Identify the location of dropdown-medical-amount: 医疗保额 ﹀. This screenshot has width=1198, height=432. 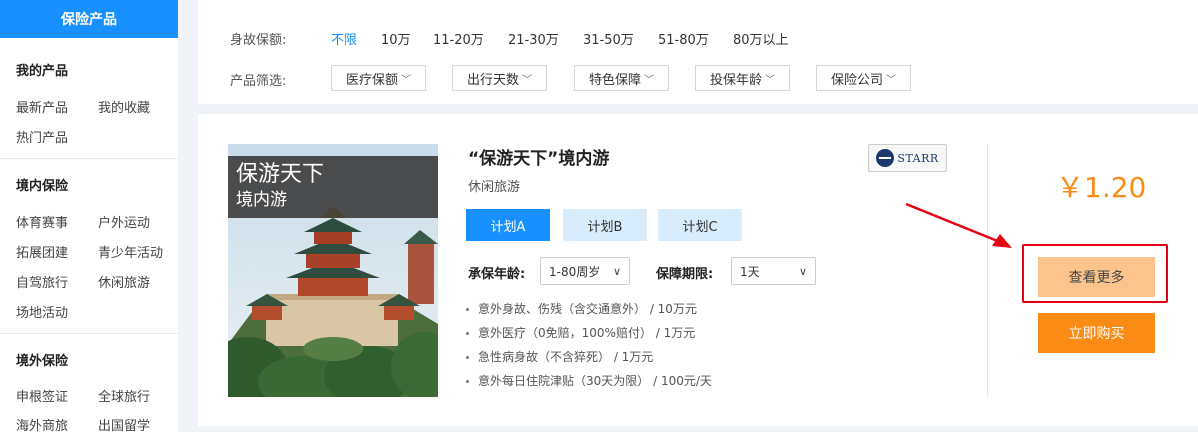
(378, 78).